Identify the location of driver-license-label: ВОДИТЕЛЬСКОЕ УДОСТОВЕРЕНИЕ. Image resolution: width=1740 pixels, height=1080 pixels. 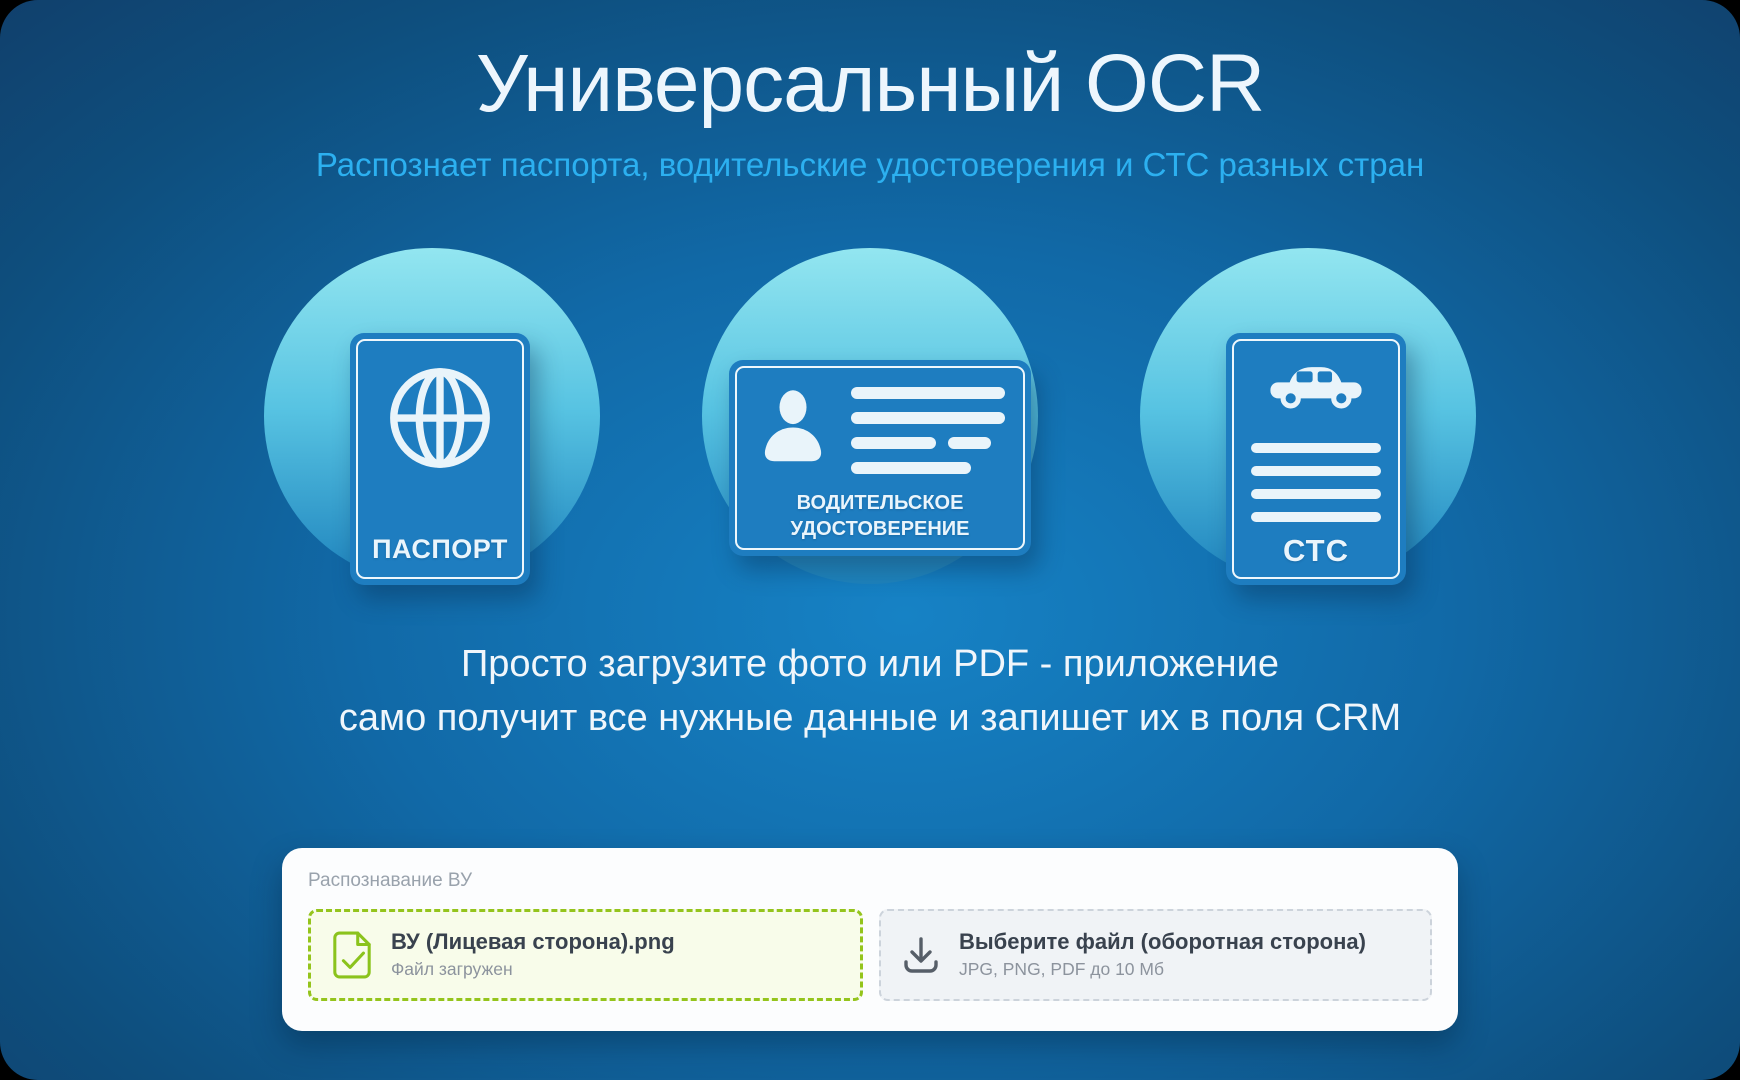
(880, 516).